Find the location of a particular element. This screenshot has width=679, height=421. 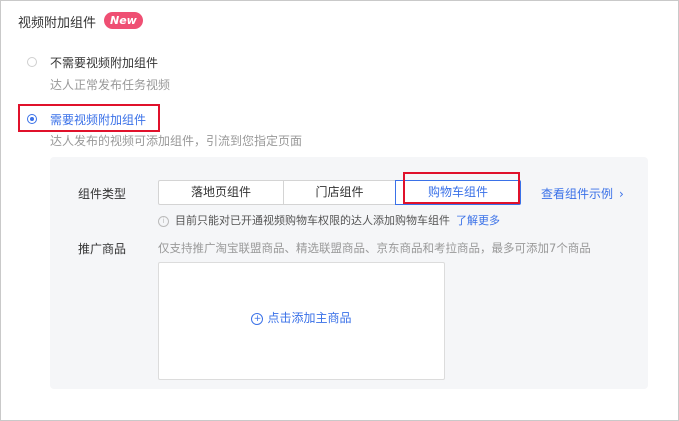

section-title: 视频附加组件 is located at coordinates (57, 23).